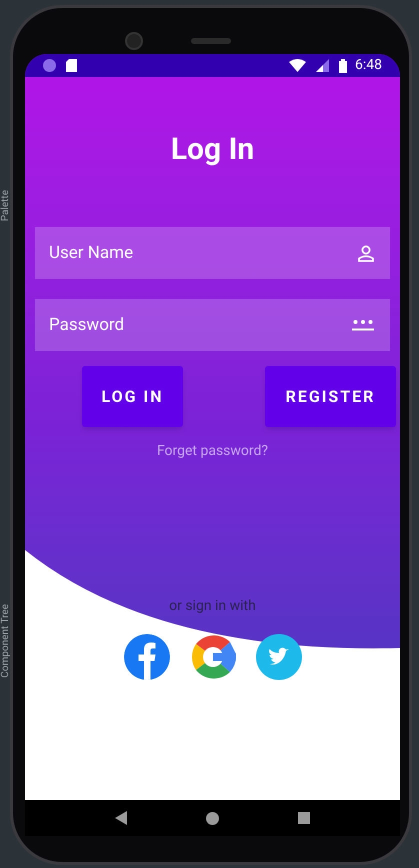 The width and height of the screenshot is (419, 868). I want to click on sign-in-caption: or sign in with, so click(212, 606).